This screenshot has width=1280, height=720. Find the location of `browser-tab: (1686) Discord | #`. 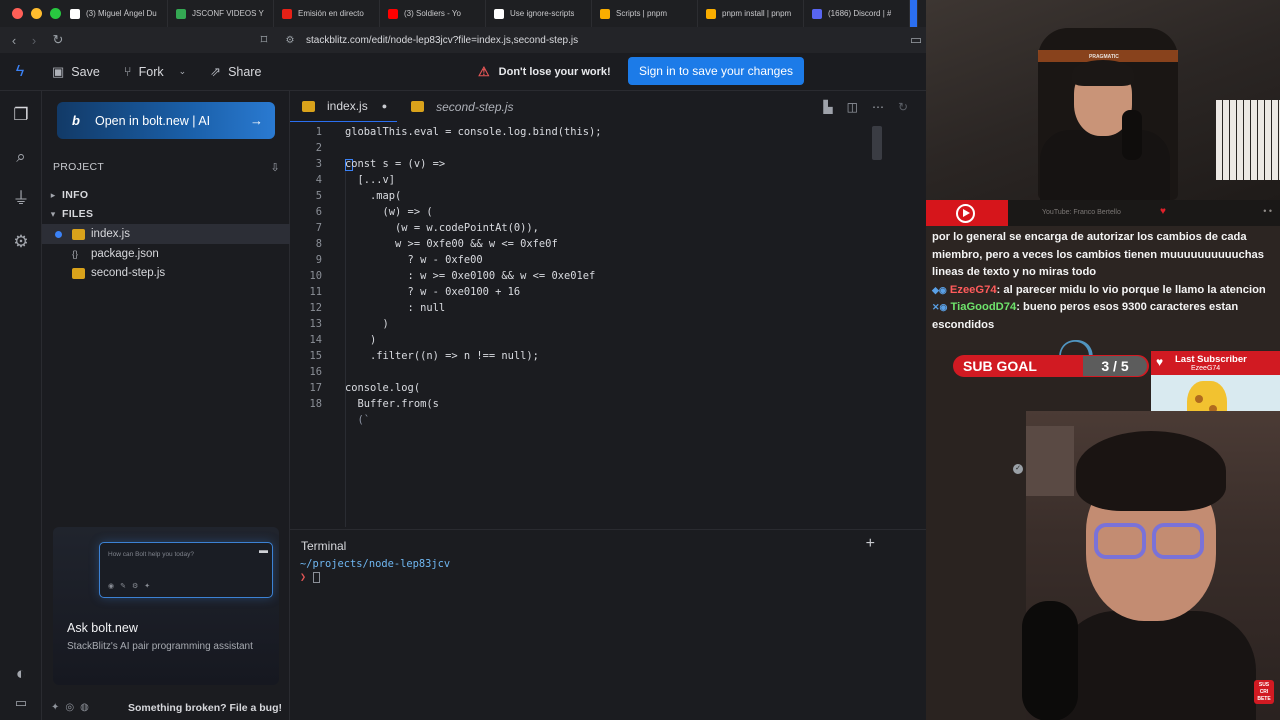

browser-tab: (1686) Discord | # is located at coordinates (857, 13).